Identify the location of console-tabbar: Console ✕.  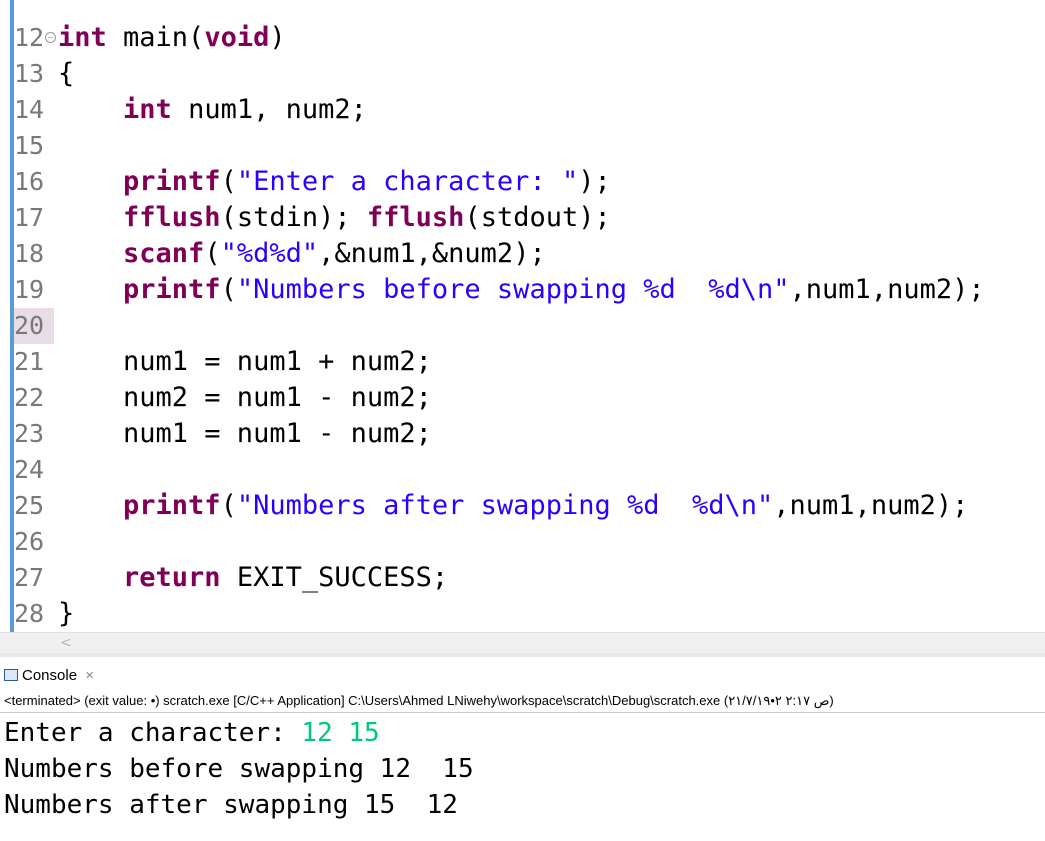
(522, 674).